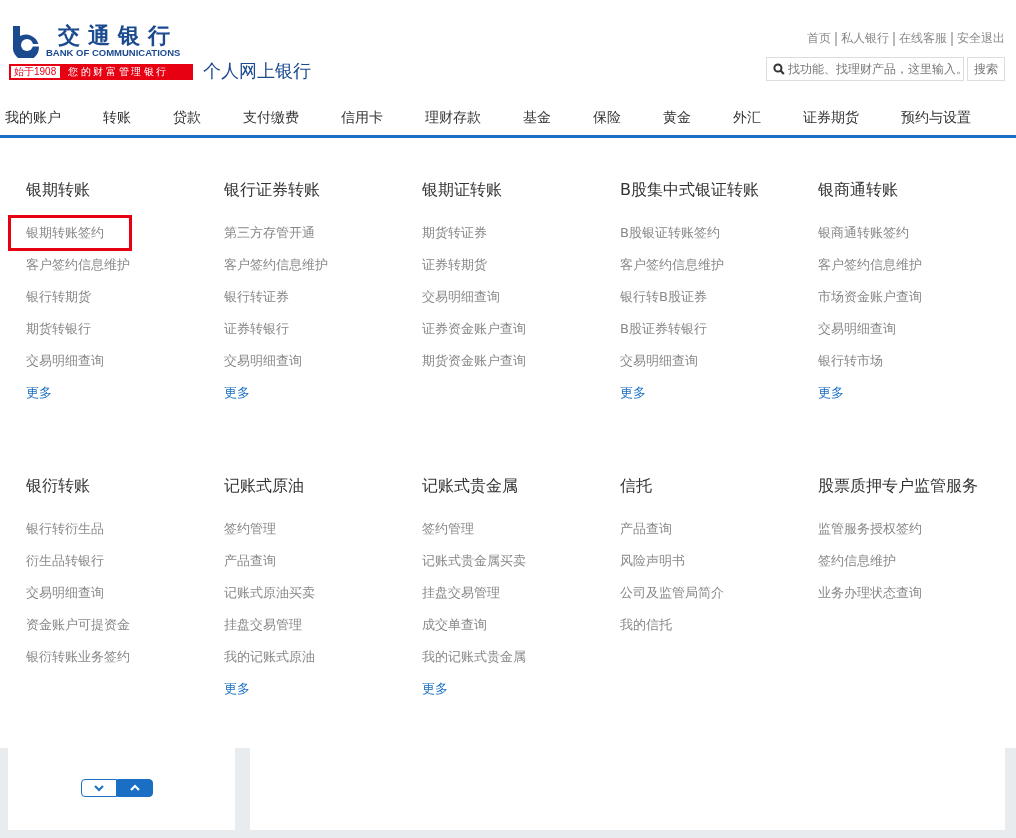 The image size is (1016, 838). Describe the element at coordinates (269, 593) in the screenshot. I see `menu-link: 记账式原油买卖` at that location.